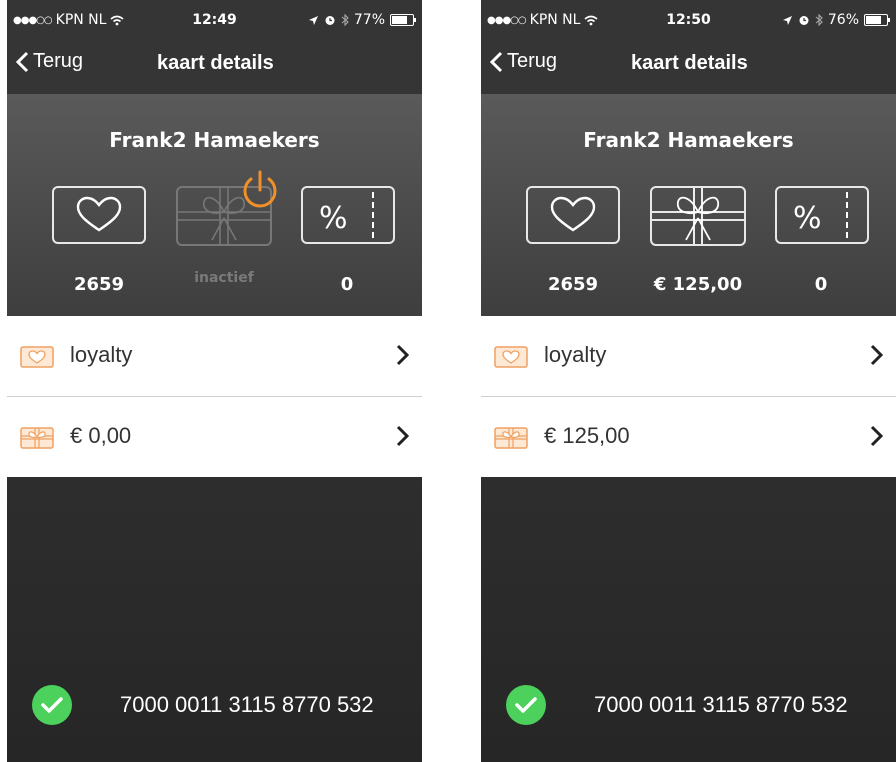  What do you see at coordinates (843, 20) in the screenshot?
I see `battery-percent: 76%` at bounding box center [843, 20].